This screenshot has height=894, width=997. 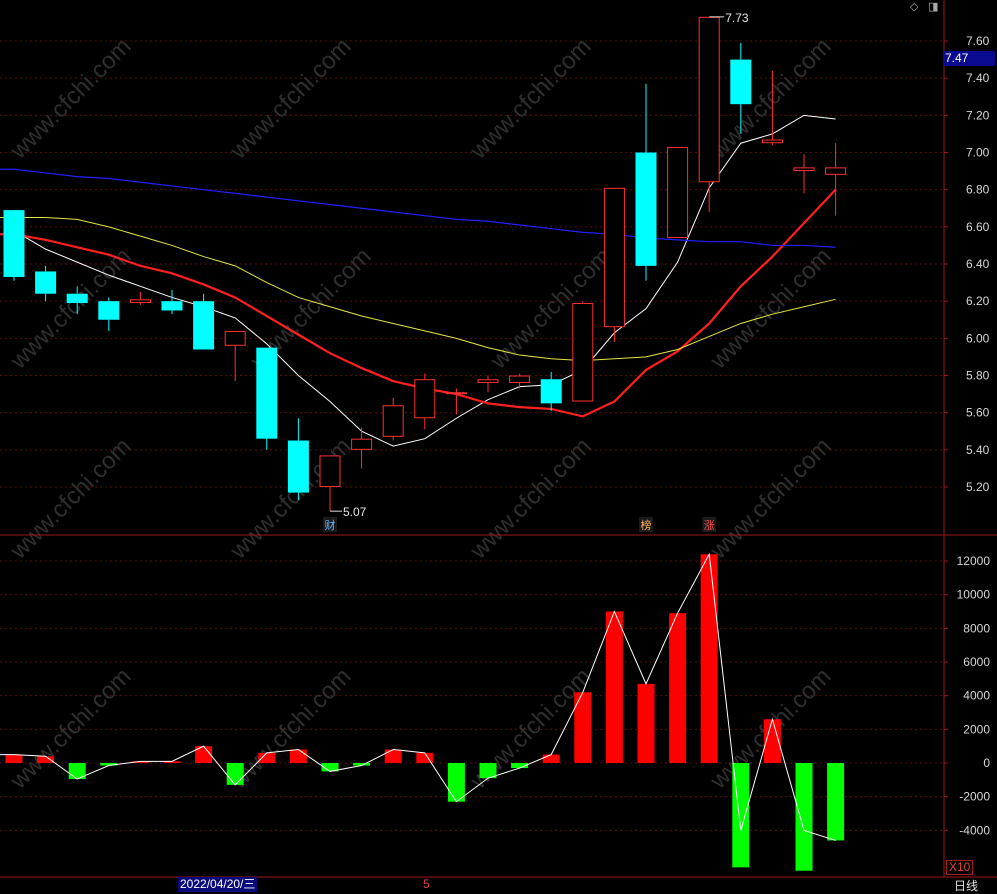 What do you see at coordinates (960, 867) in the screenshot?
I see `volume-multiplier-badge: X10` at bounding box center [960, 867].